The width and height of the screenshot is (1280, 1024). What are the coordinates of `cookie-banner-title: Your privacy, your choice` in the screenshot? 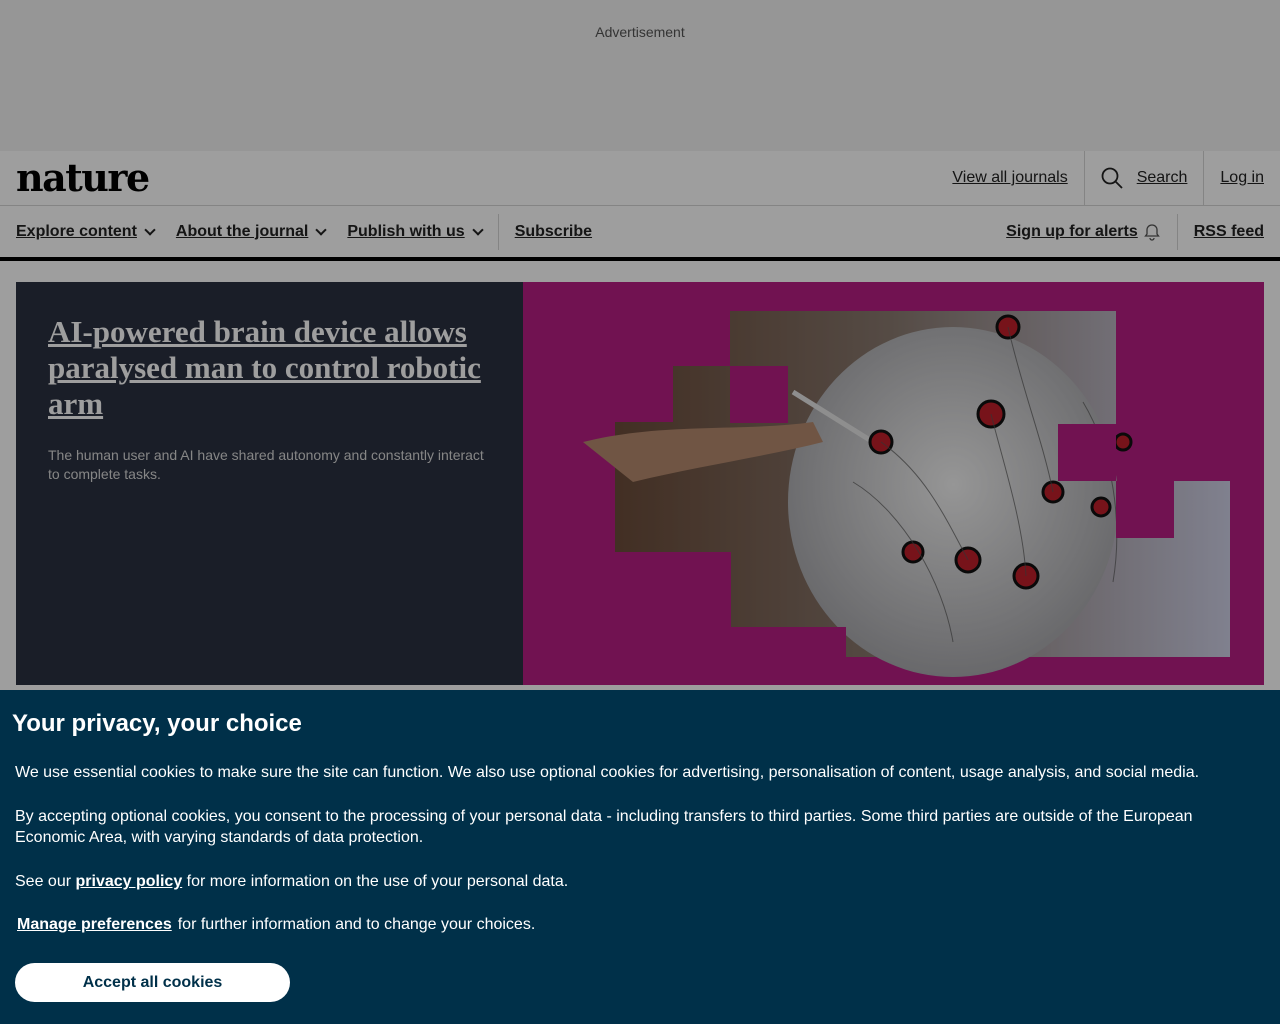 It's located at (157, 723).